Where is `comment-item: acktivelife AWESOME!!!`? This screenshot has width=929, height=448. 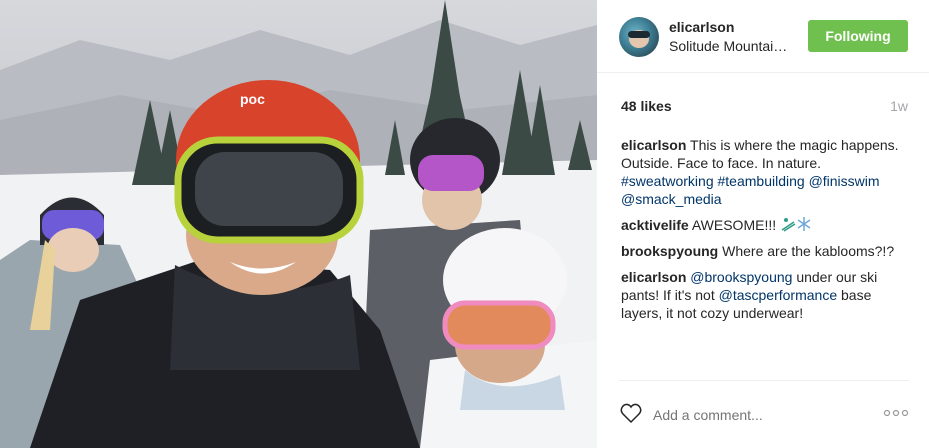
comment-item: acktivelife AWESOME!!! is located at coordinates (765, 225).